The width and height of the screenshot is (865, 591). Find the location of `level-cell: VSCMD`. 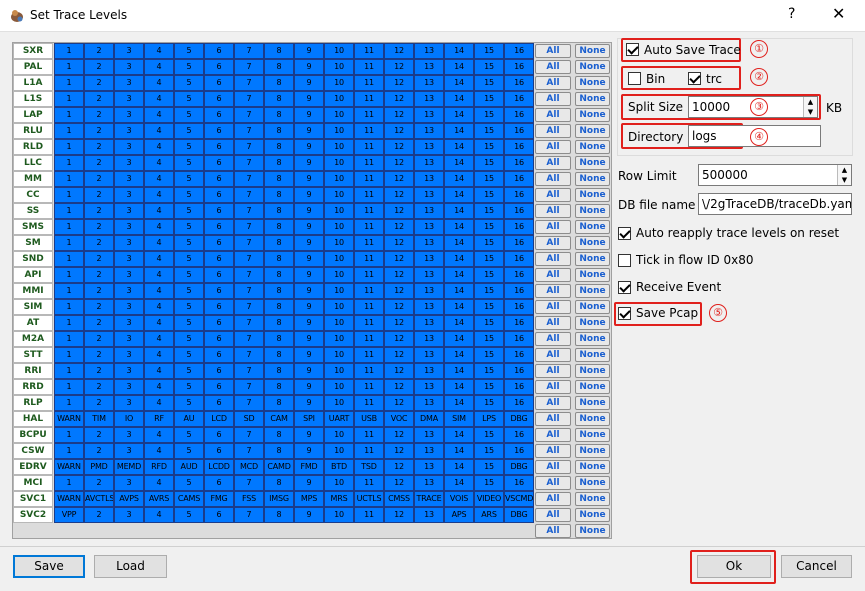

level-cell: VSCMD is located at coordinates (519, 499).